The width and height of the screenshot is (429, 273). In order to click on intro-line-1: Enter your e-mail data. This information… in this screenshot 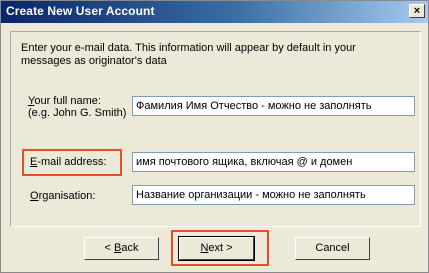, I will do `click(188, 48)`.